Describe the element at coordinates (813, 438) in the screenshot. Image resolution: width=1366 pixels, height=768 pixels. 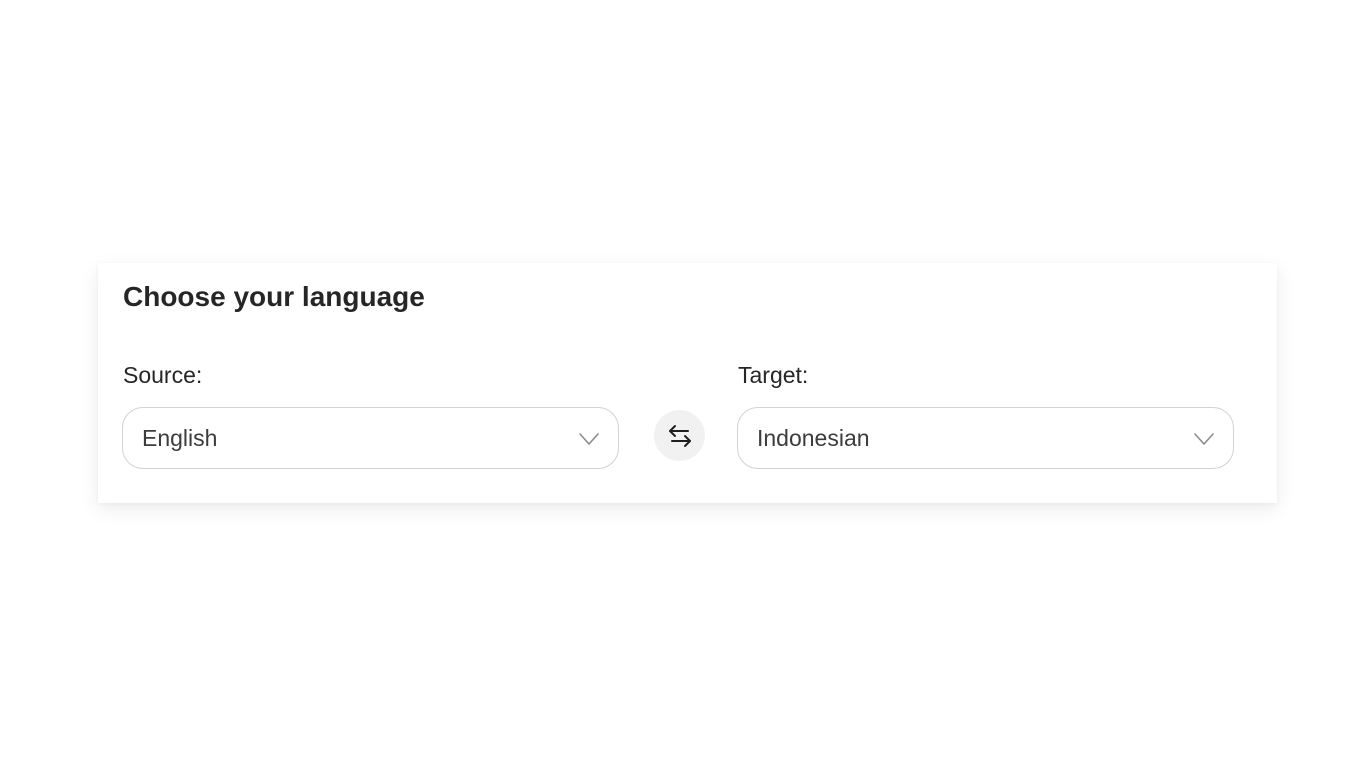
I see `target-language-value: Indonesian` at that location.